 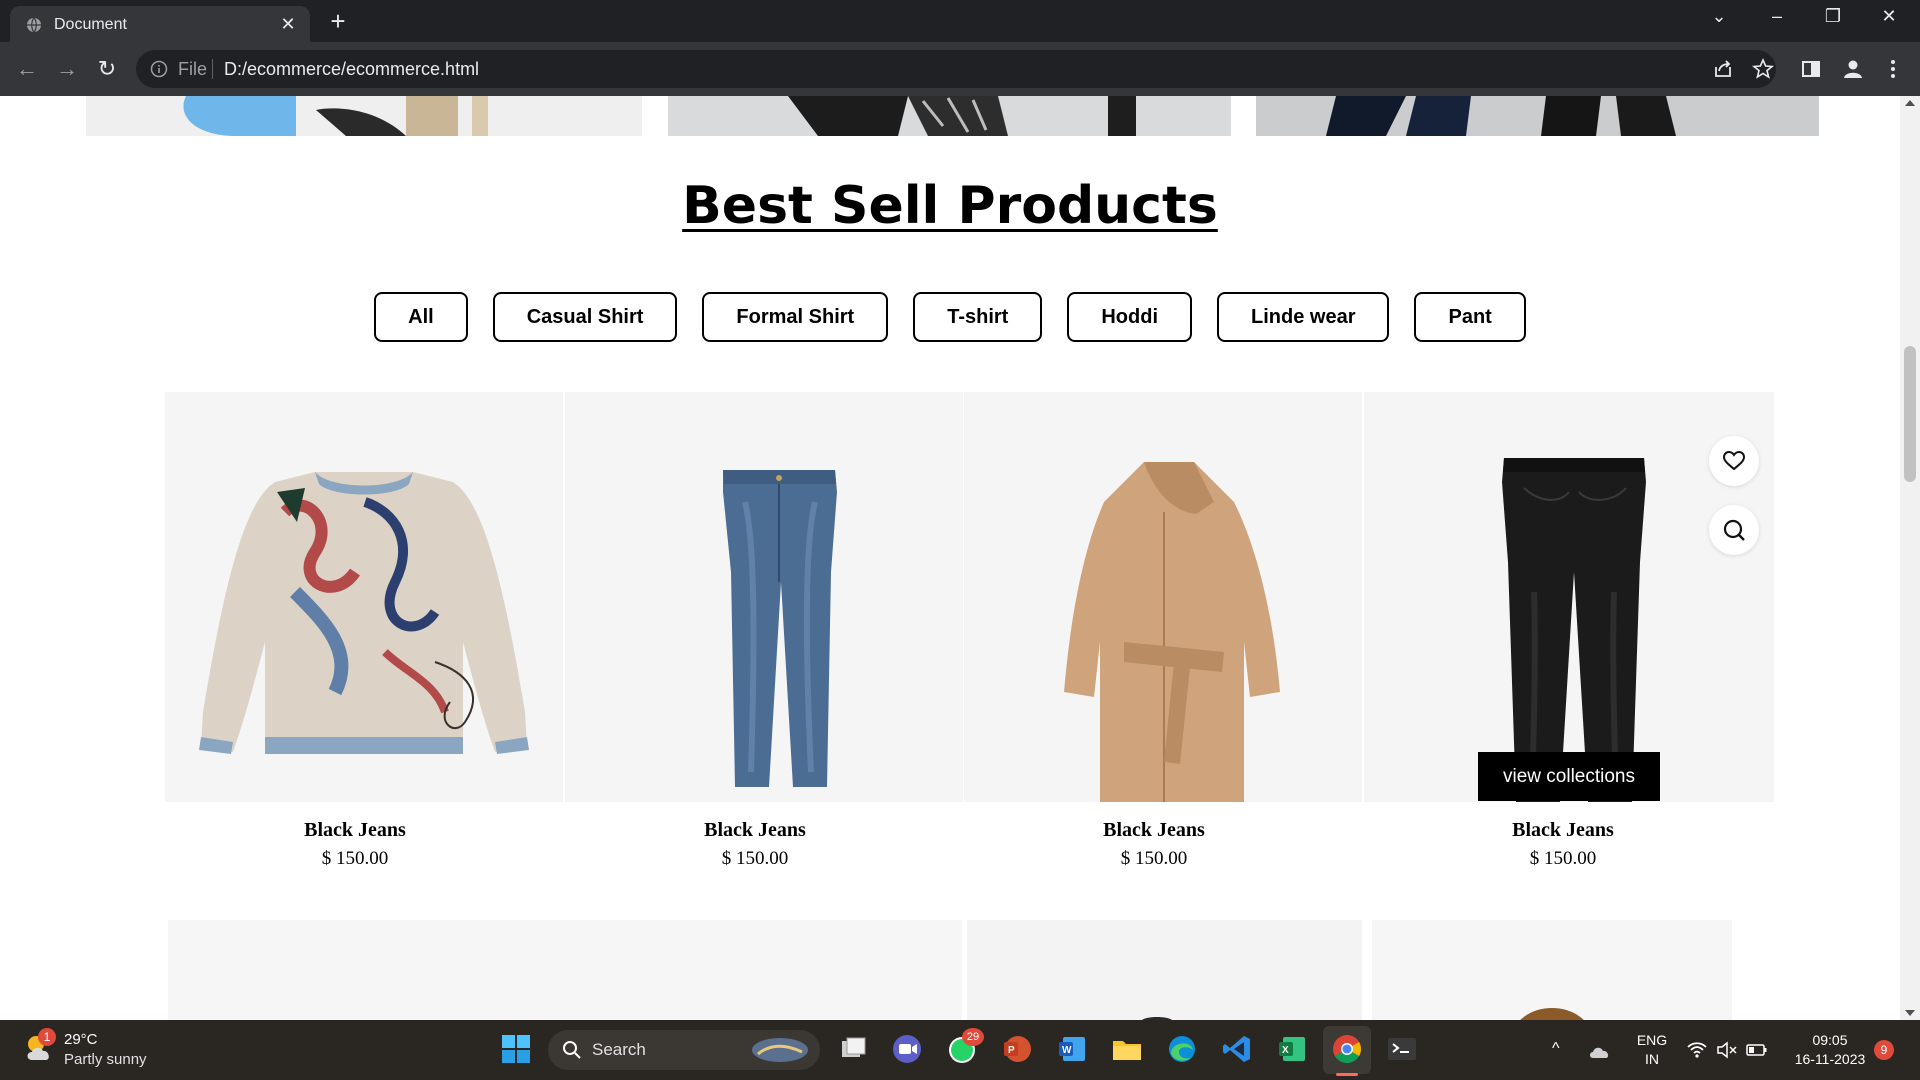 I want to click on filter-formal-shirt-button: Formal Shirt, so click(x=795, y=317).